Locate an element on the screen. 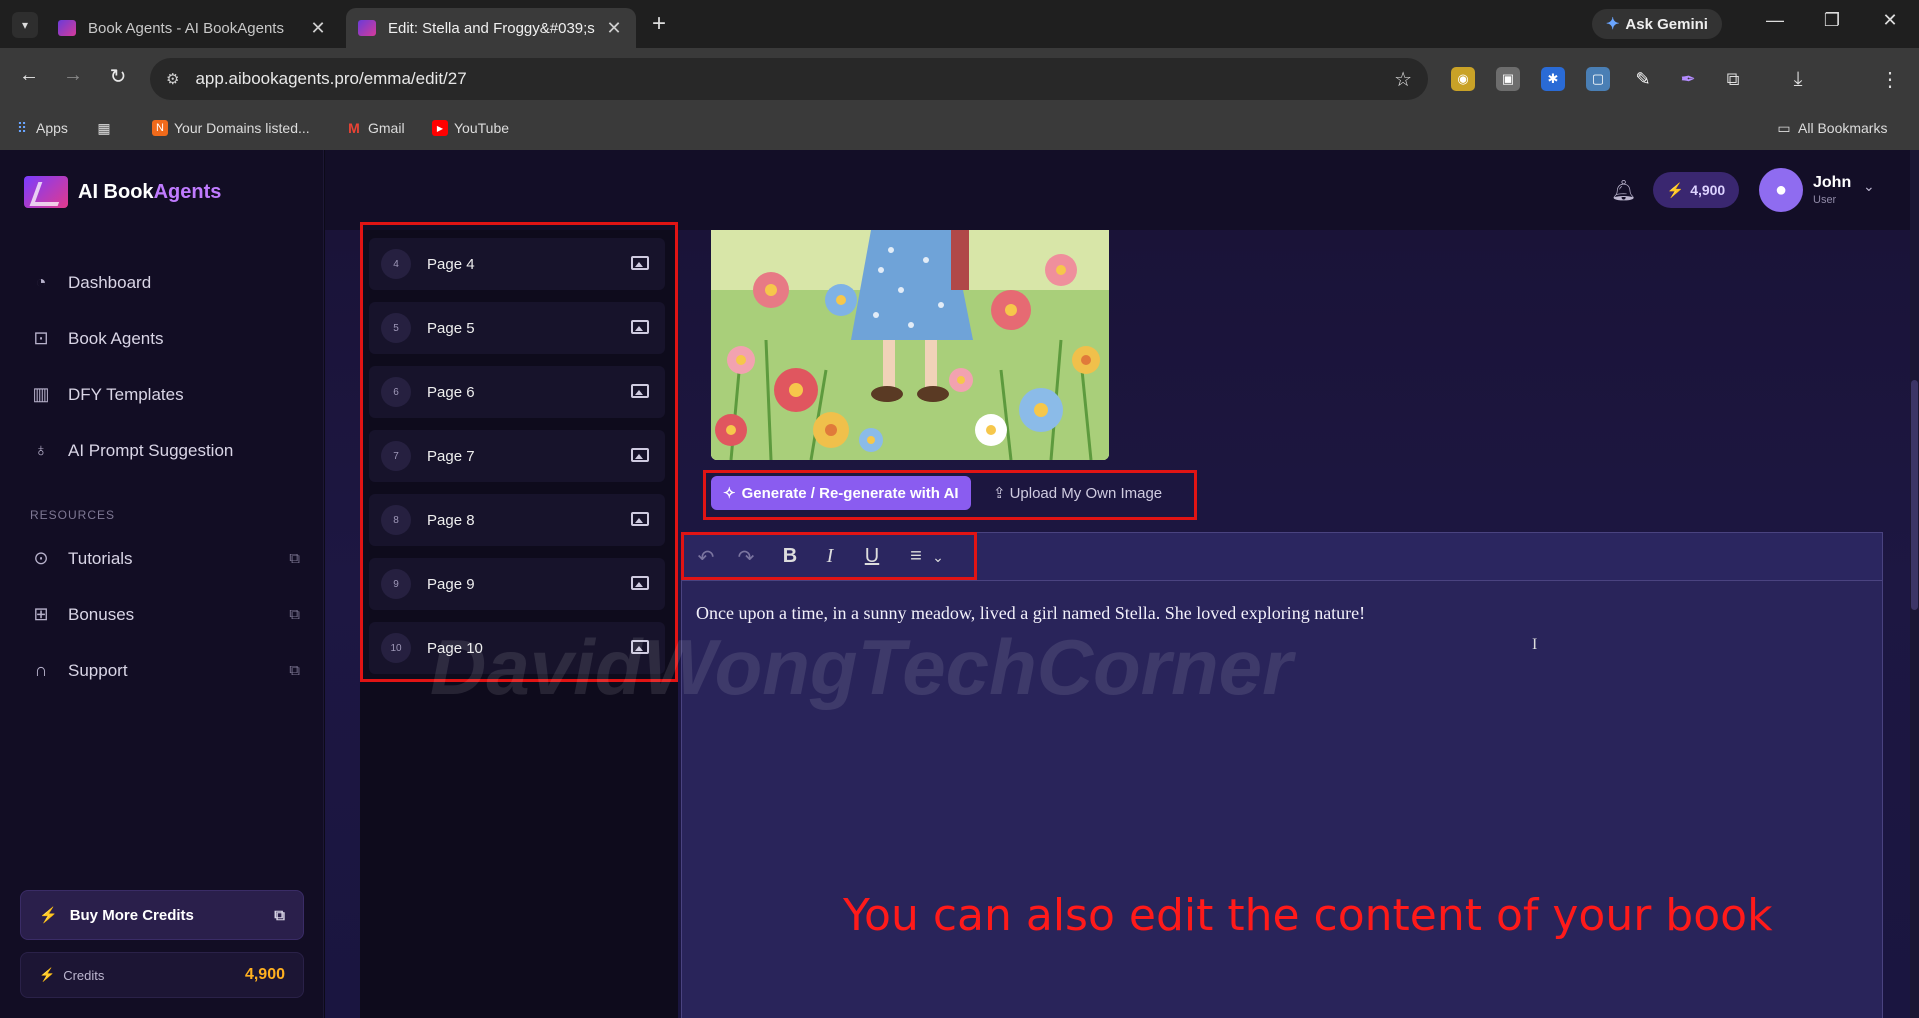 The width and height of the screenshot is (1919, 1018). app-logo: AI BookAgents is located at coordinates (122, 192).